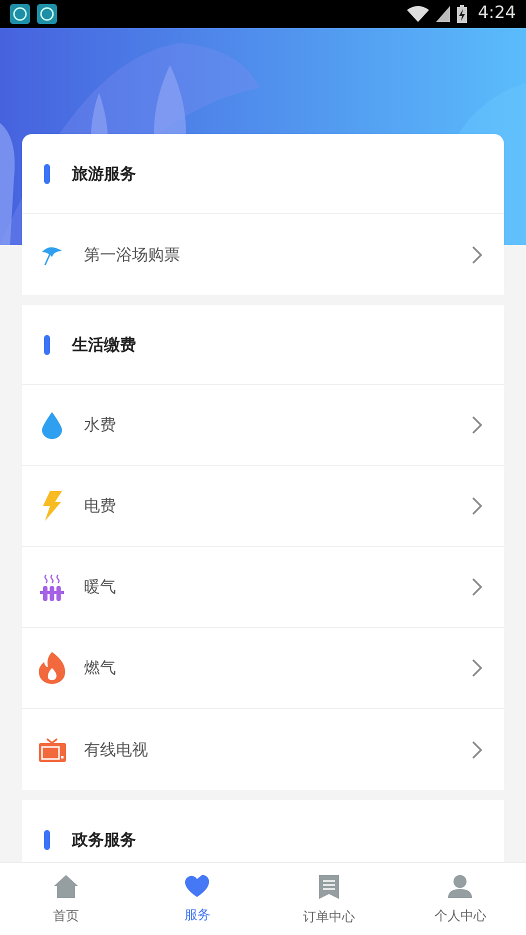  I want to click on battery-icon, so click(461, 14).